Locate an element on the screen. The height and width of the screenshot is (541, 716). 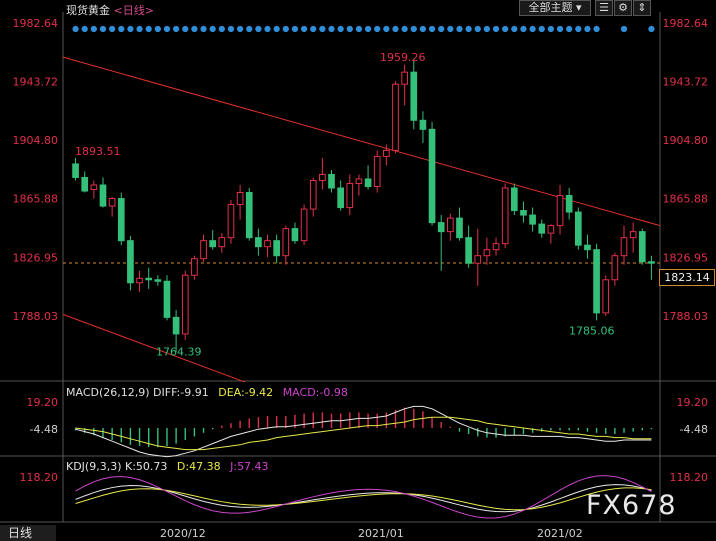
annotation-low-right: 1785.06 is located at coordinates (592, 330).